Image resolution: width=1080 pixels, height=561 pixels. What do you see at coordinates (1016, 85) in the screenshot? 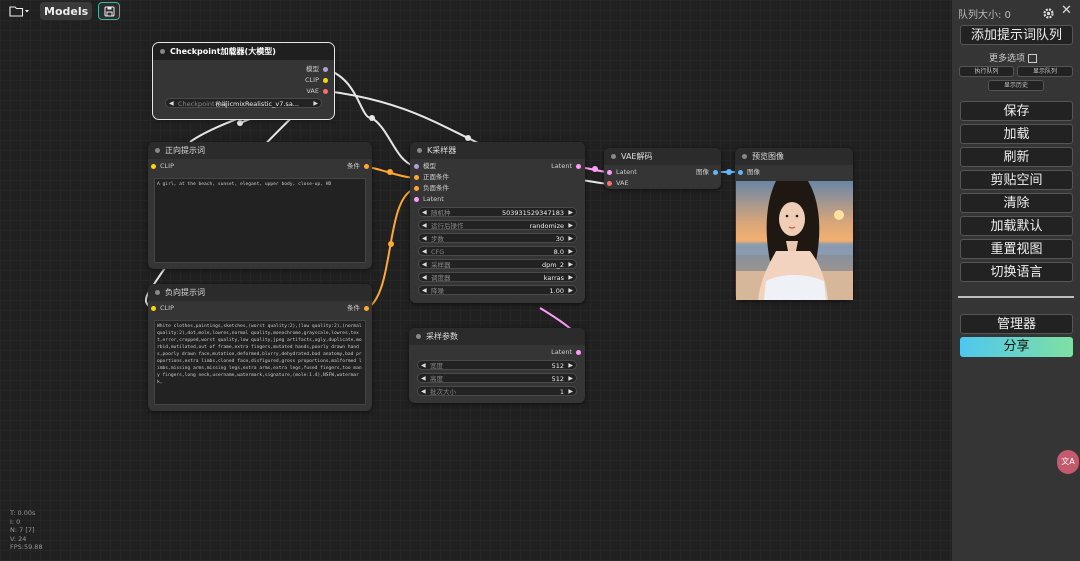
I see `show-history-button: 显示历史` at bounding box center [1016, 85].